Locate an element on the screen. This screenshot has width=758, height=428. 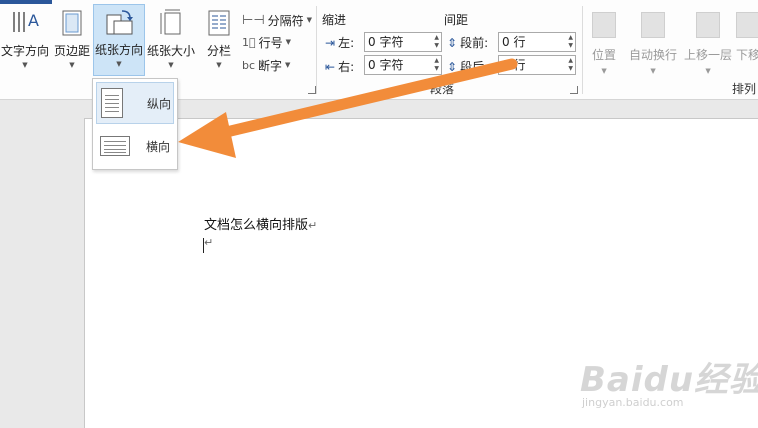
baidu-watermark: Baidu经验 is located at coordinates (669, 380).